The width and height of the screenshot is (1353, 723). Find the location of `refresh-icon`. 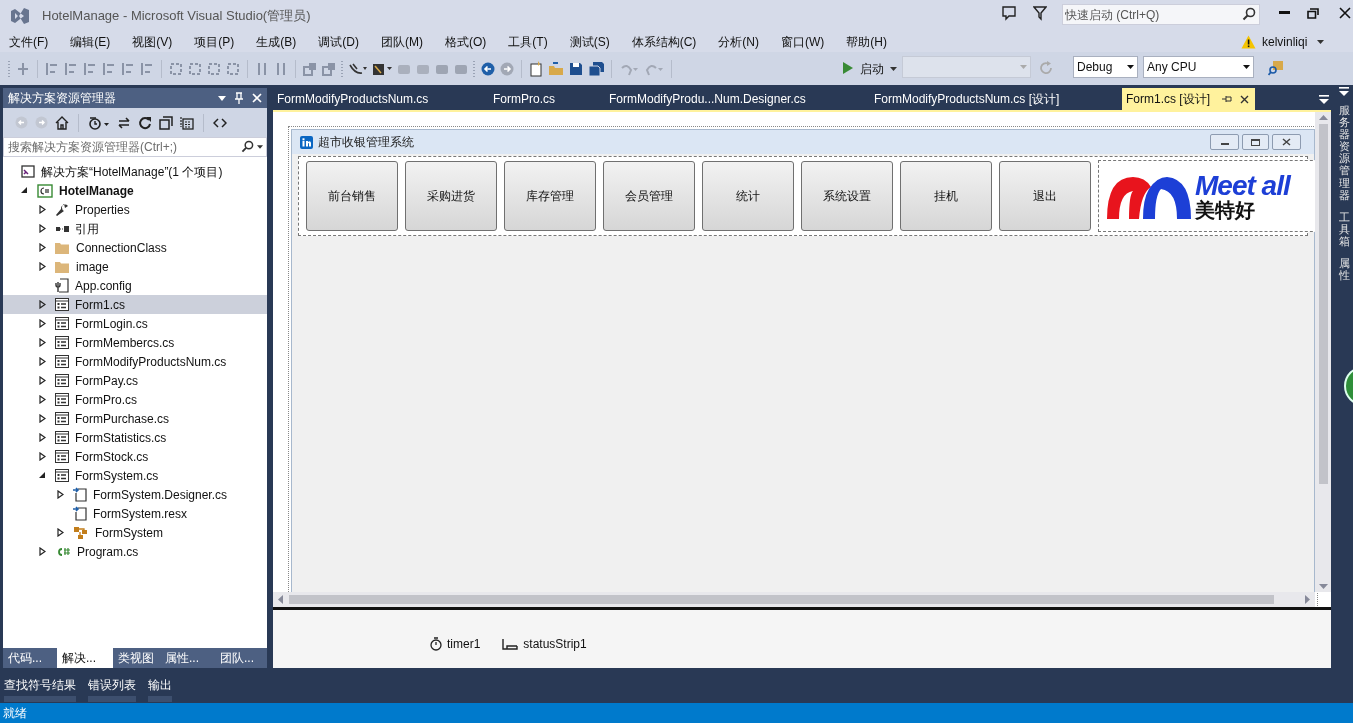

refresh-icon is located at coordinates (145, 122).